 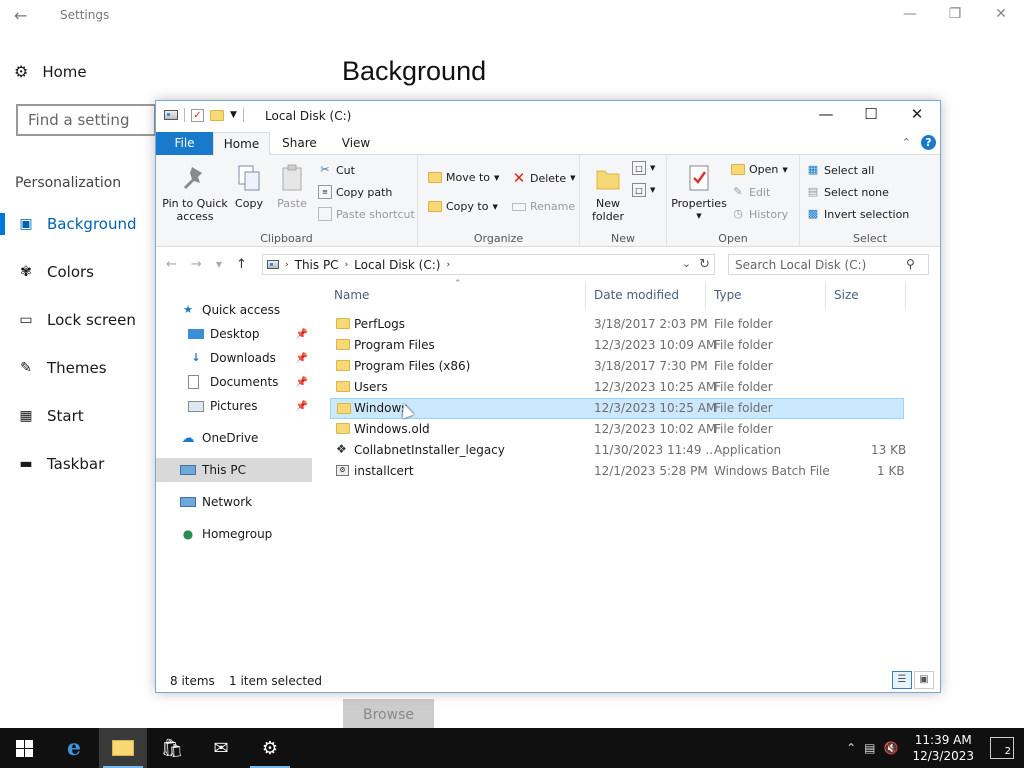 What do you see at coordinates (219, 265) in the screenshot?
I see `recent-locations-icon: ▼` at bounding box center [219, 265].